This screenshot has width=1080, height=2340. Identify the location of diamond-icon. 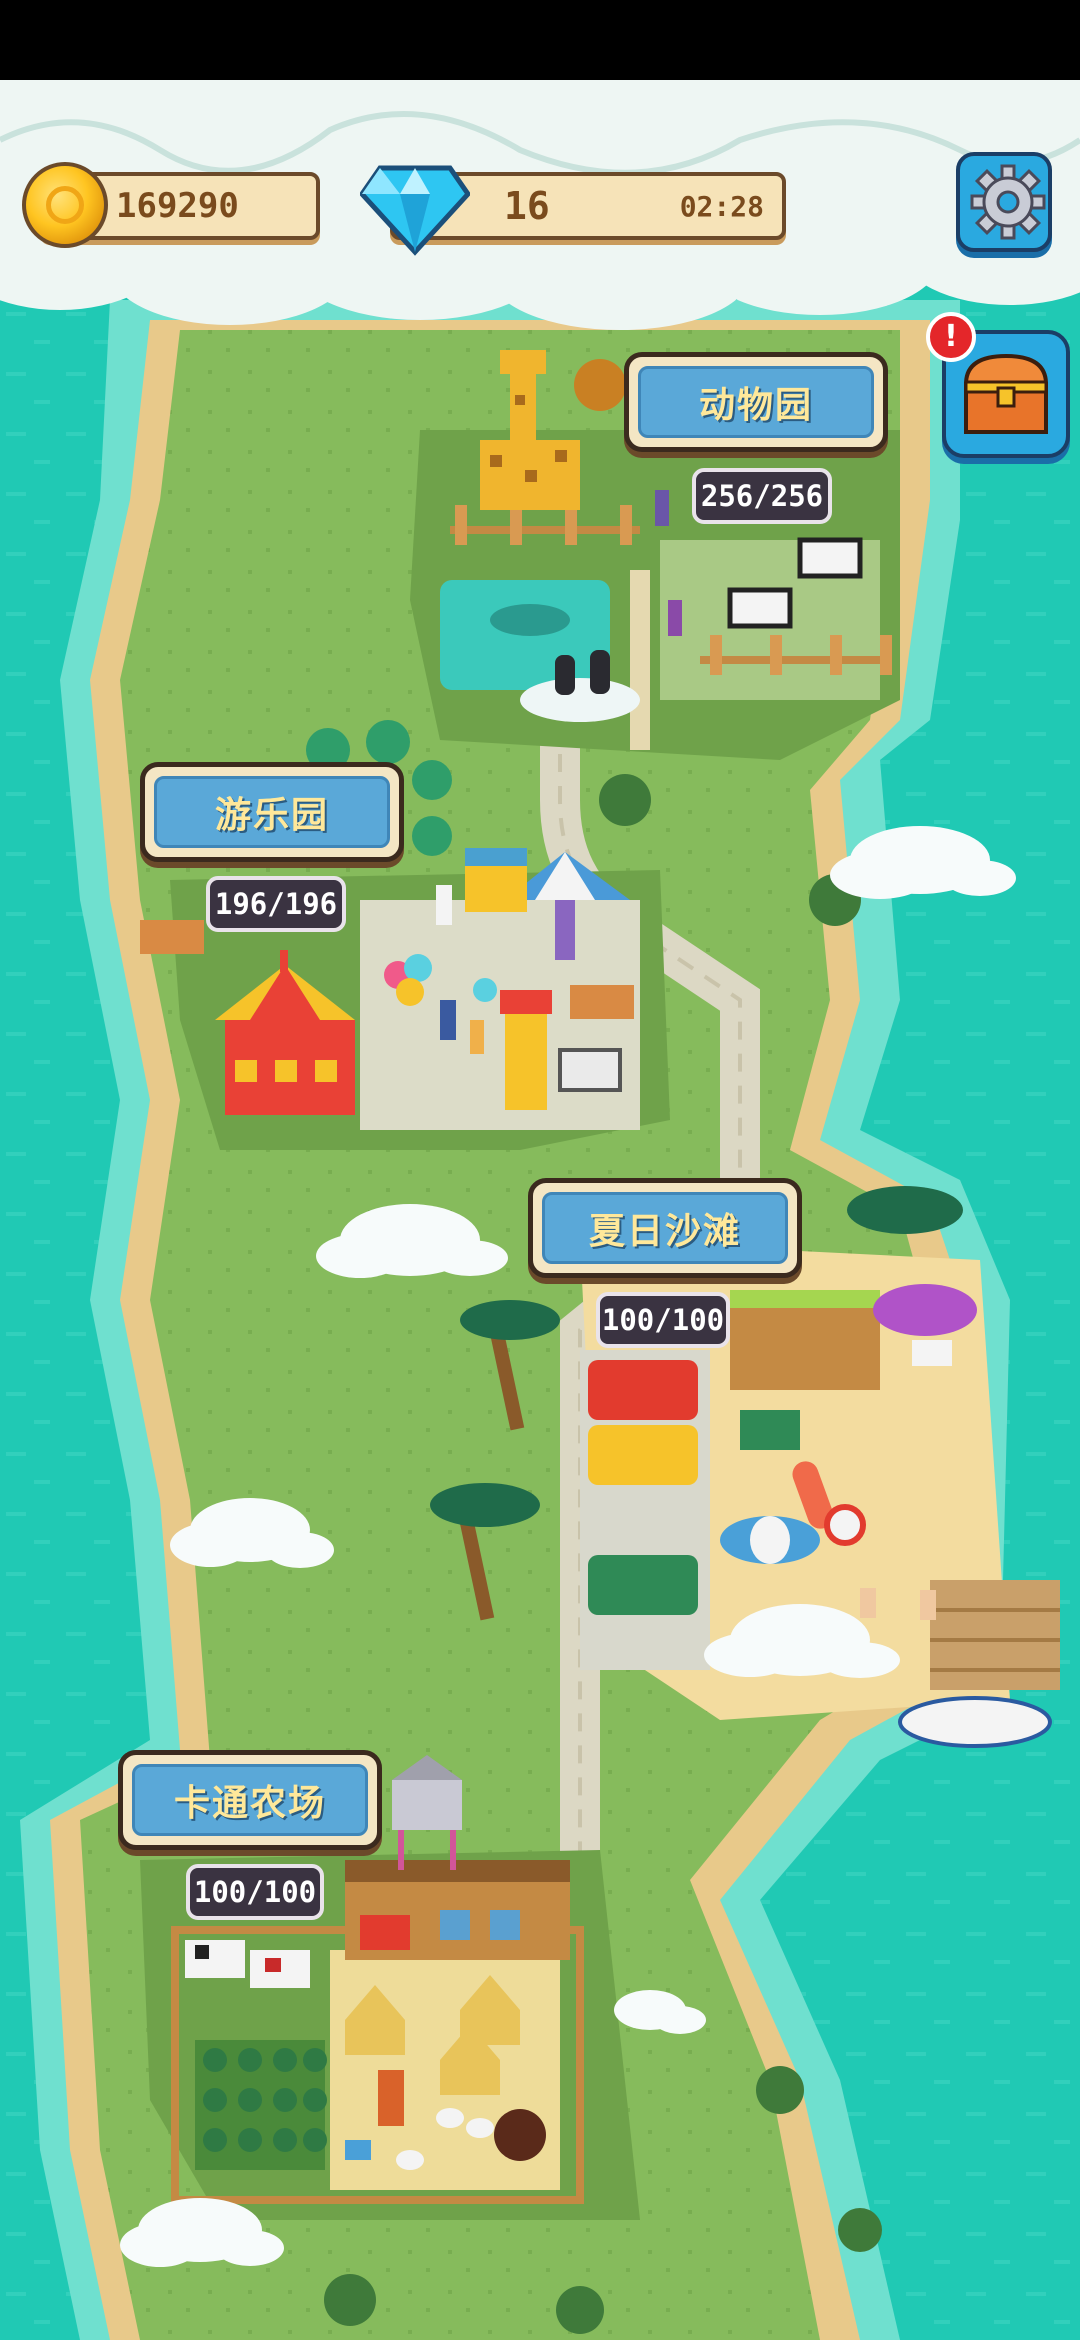
(415, 210).